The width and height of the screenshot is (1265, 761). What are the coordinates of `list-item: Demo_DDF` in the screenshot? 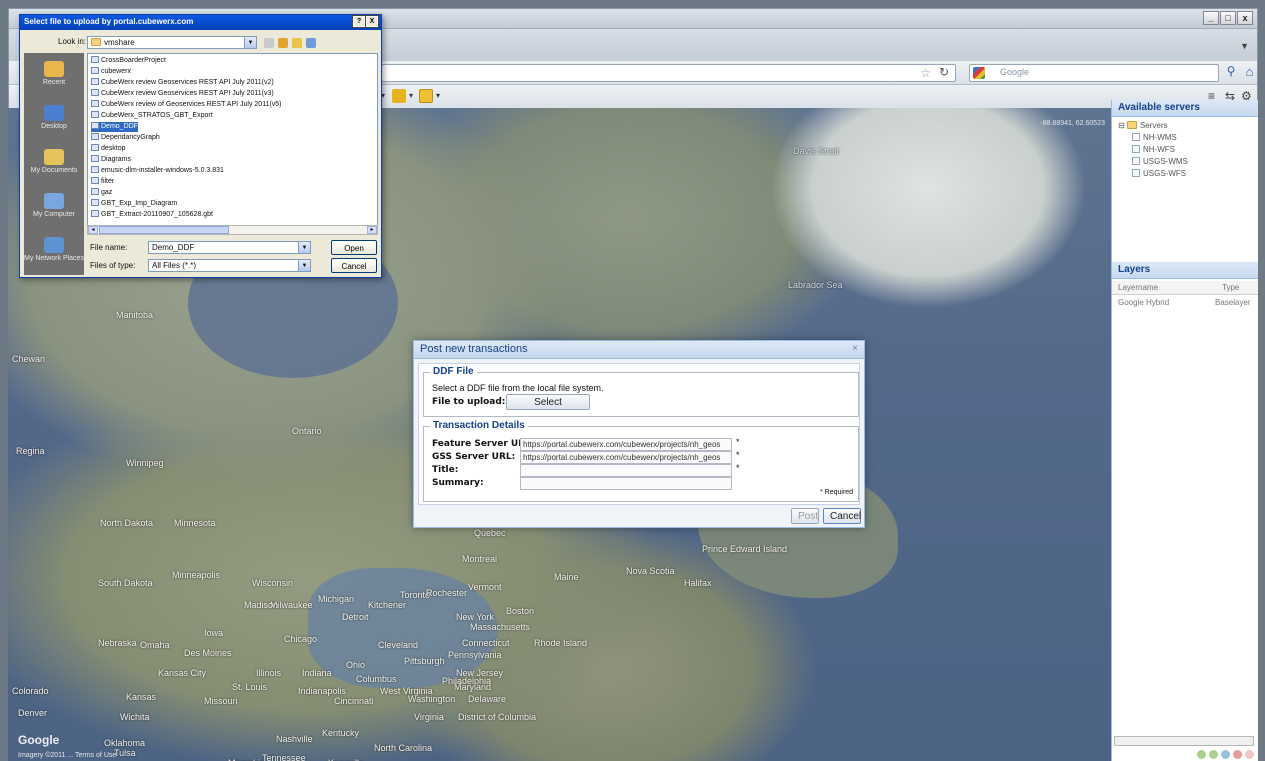 It's located at (114, 127).